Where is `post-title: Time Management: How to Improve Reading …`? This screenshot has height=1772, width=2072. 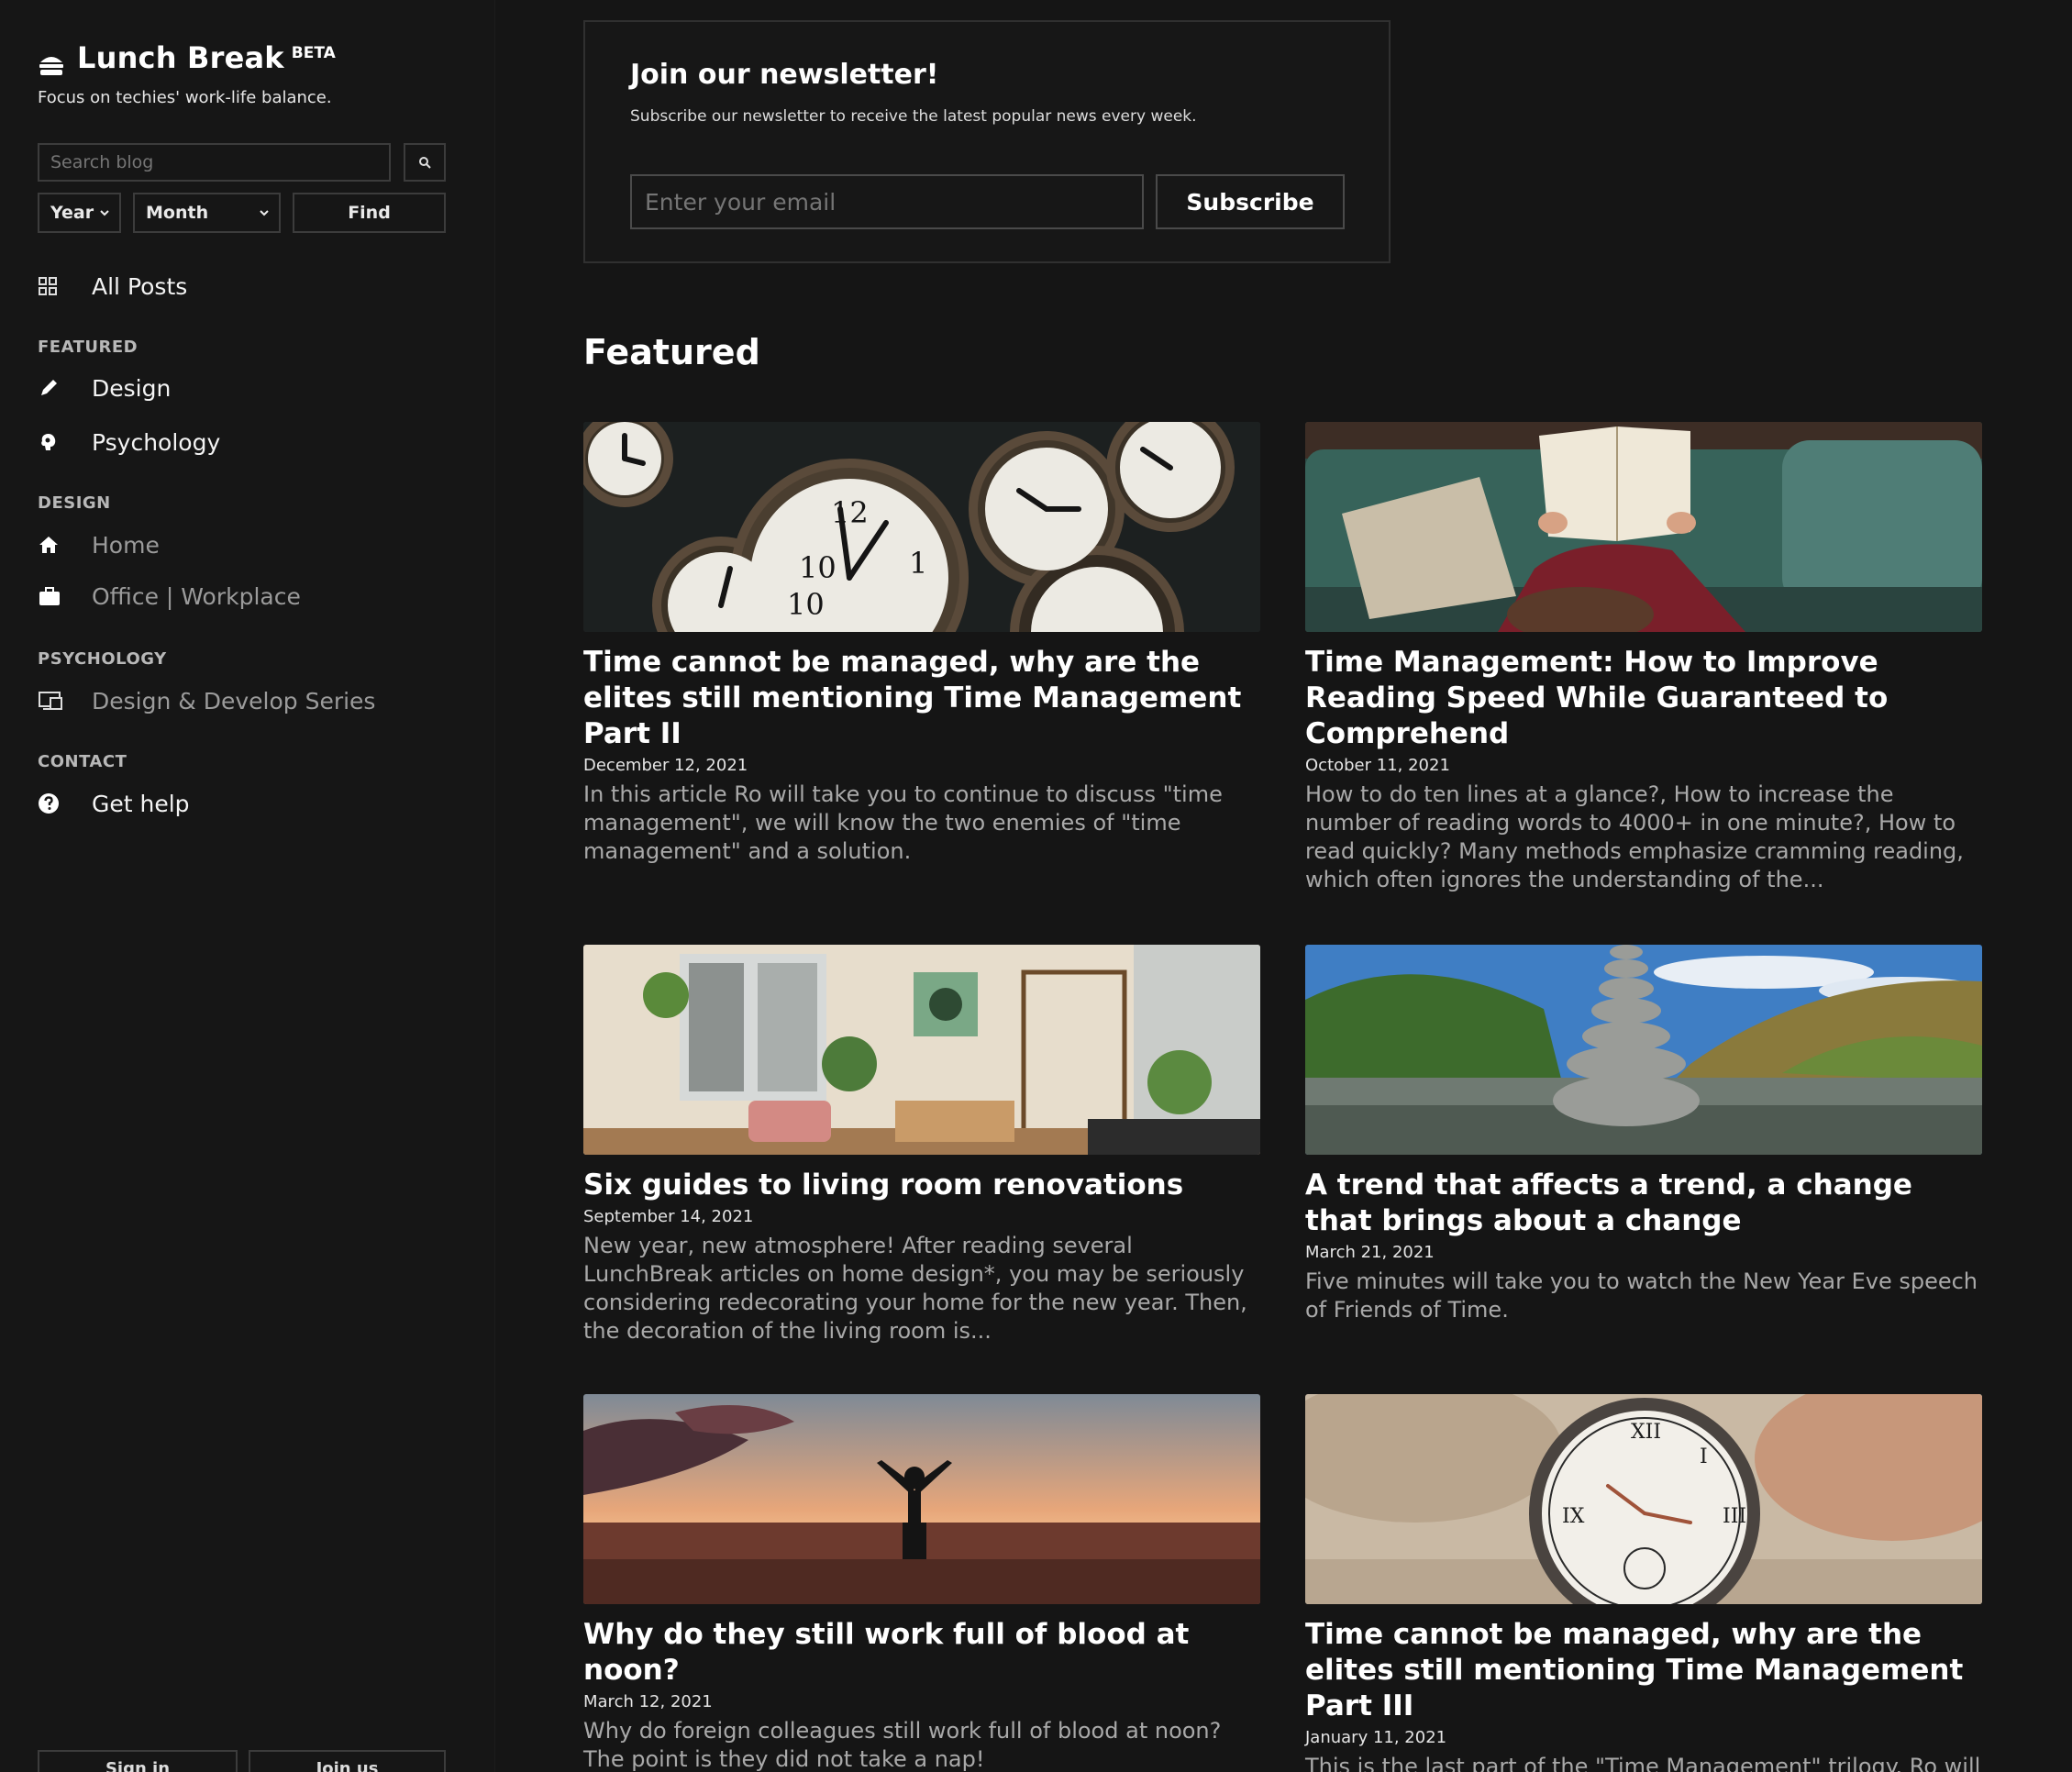
post-title: Time Management: How to Improve Reading … is located at coordinates (1643, 698).